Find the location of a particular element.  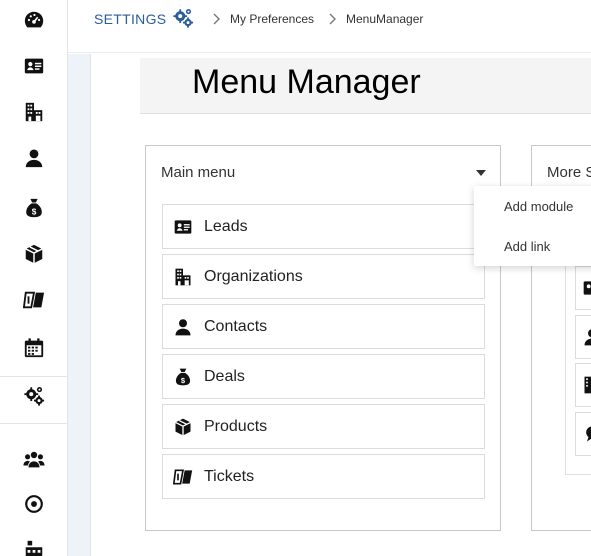

caret-down-icon is located at coordinates (481, 173).